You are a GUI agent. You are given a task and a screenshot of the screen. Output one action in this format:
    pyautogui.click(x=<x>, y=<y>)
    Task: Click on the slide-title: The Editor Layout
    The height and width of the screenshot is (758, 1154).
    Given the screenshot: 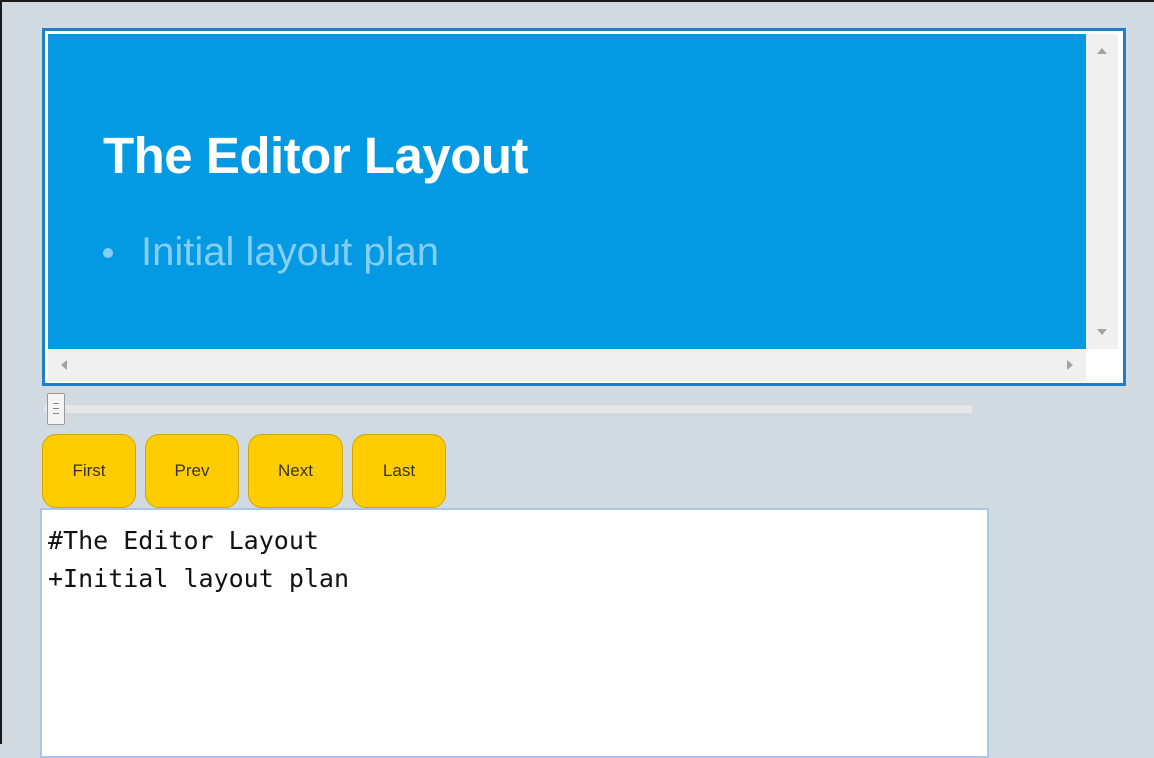 What is the action you would take?
    pyautogui.click(x=316, y=155)
    